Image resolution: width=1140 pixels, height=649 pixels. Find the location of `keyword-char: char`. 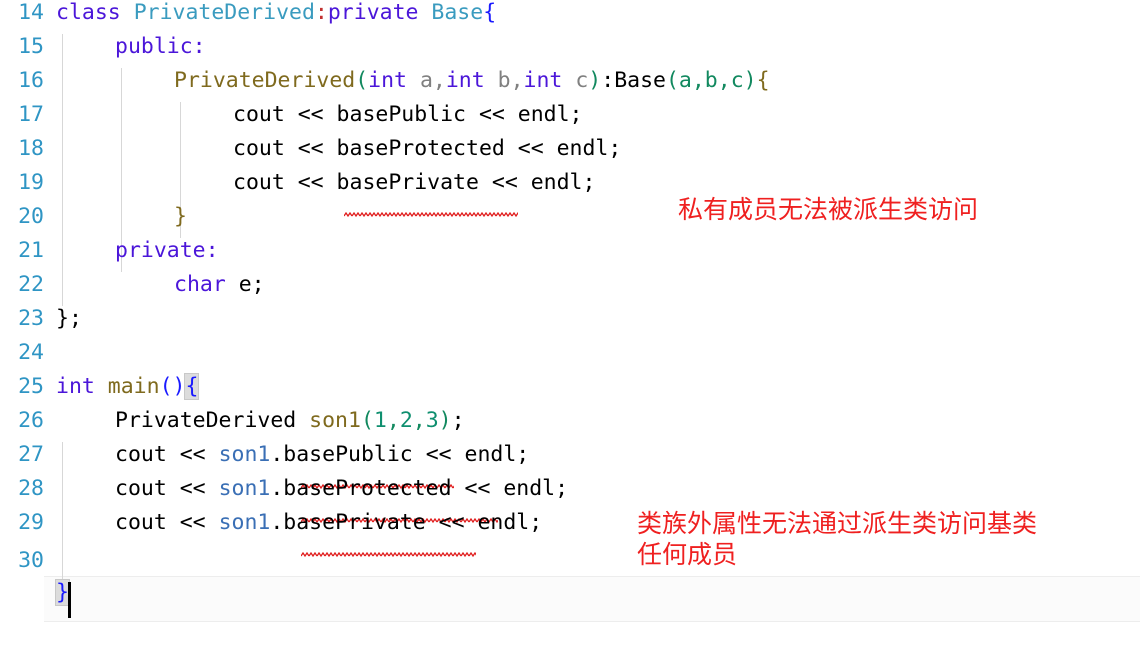

keyword-char: char is located at coordinates (200, 284).